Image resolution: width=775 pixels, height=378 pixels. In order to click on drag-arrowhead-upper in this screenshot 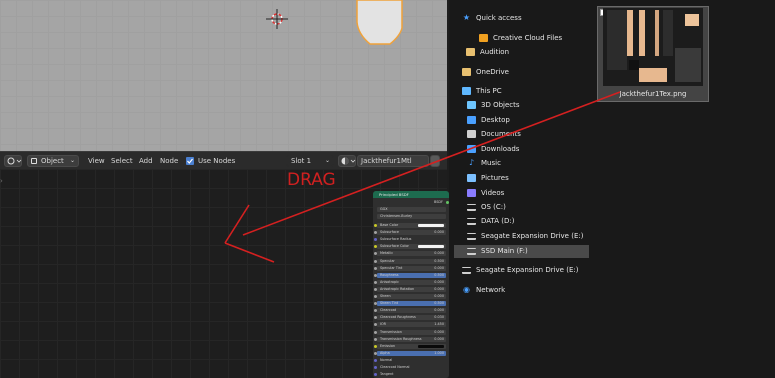, I will do `click(237, 224)`.